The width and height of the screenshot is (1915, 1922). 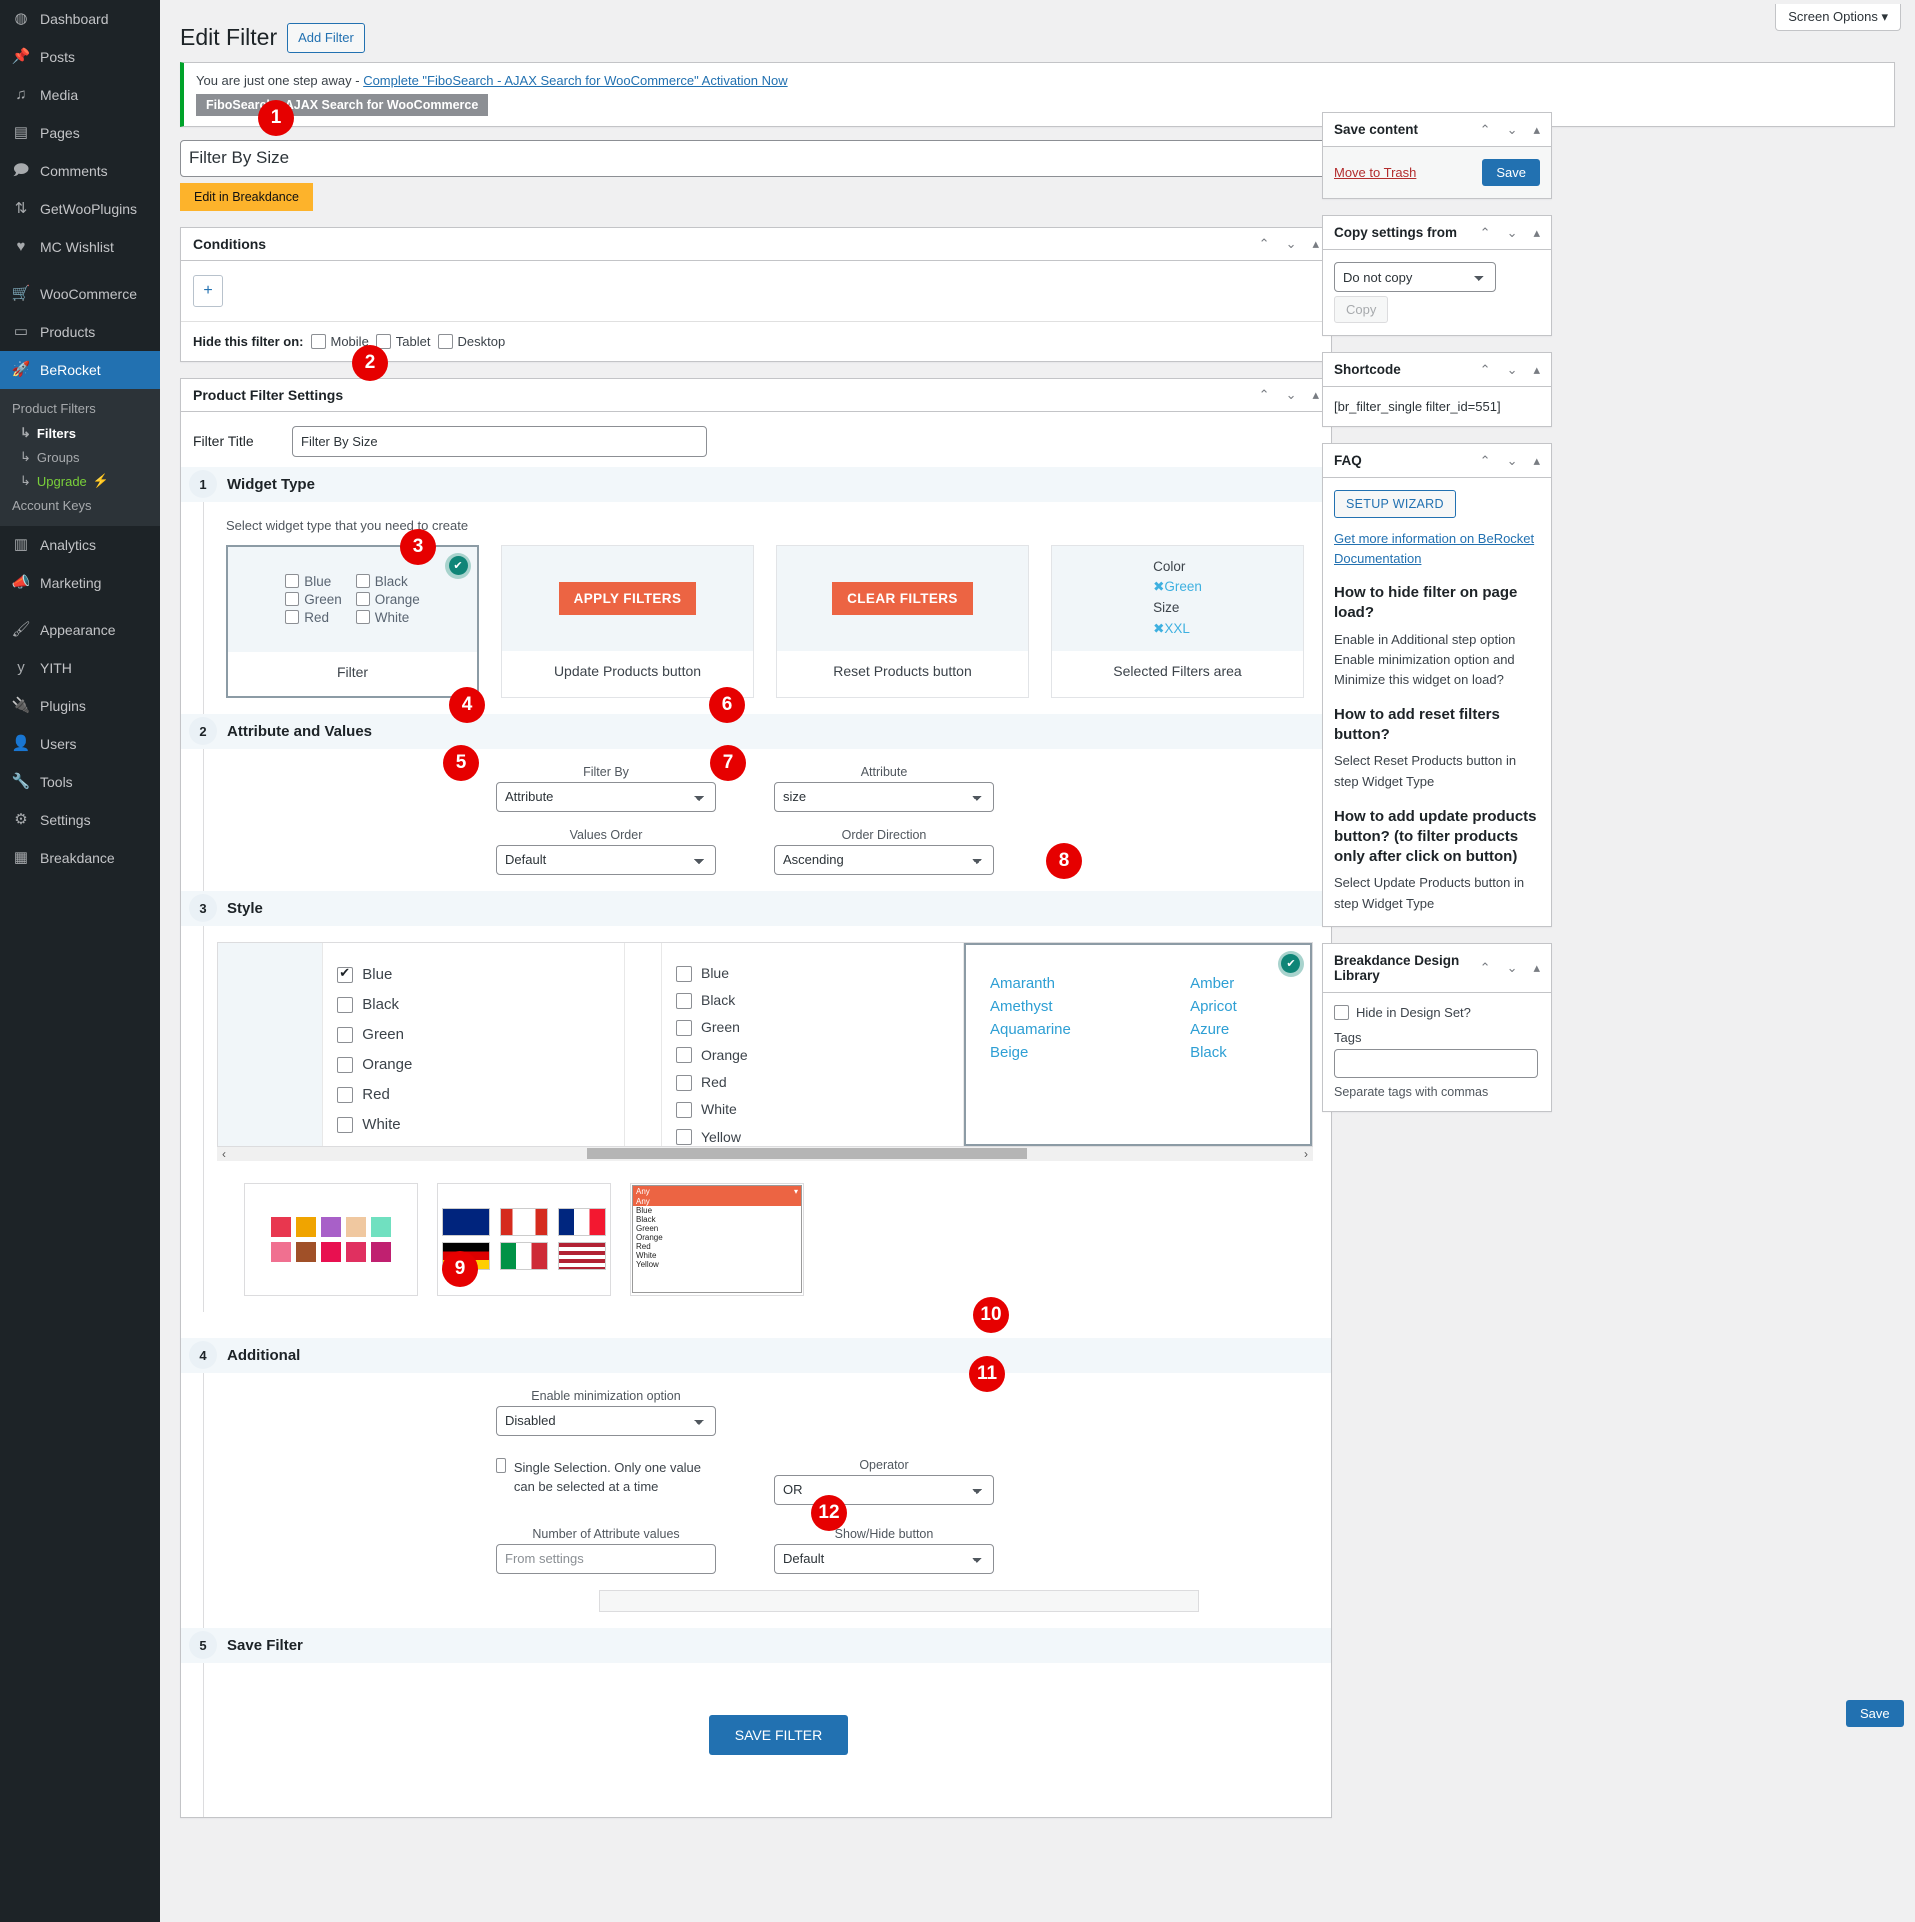 What do you see at coordinates (80, 370) in the screenshot?
I see `sidebar-item-berocket: 🚀 BeRocket` at bounding box center [80, 370].